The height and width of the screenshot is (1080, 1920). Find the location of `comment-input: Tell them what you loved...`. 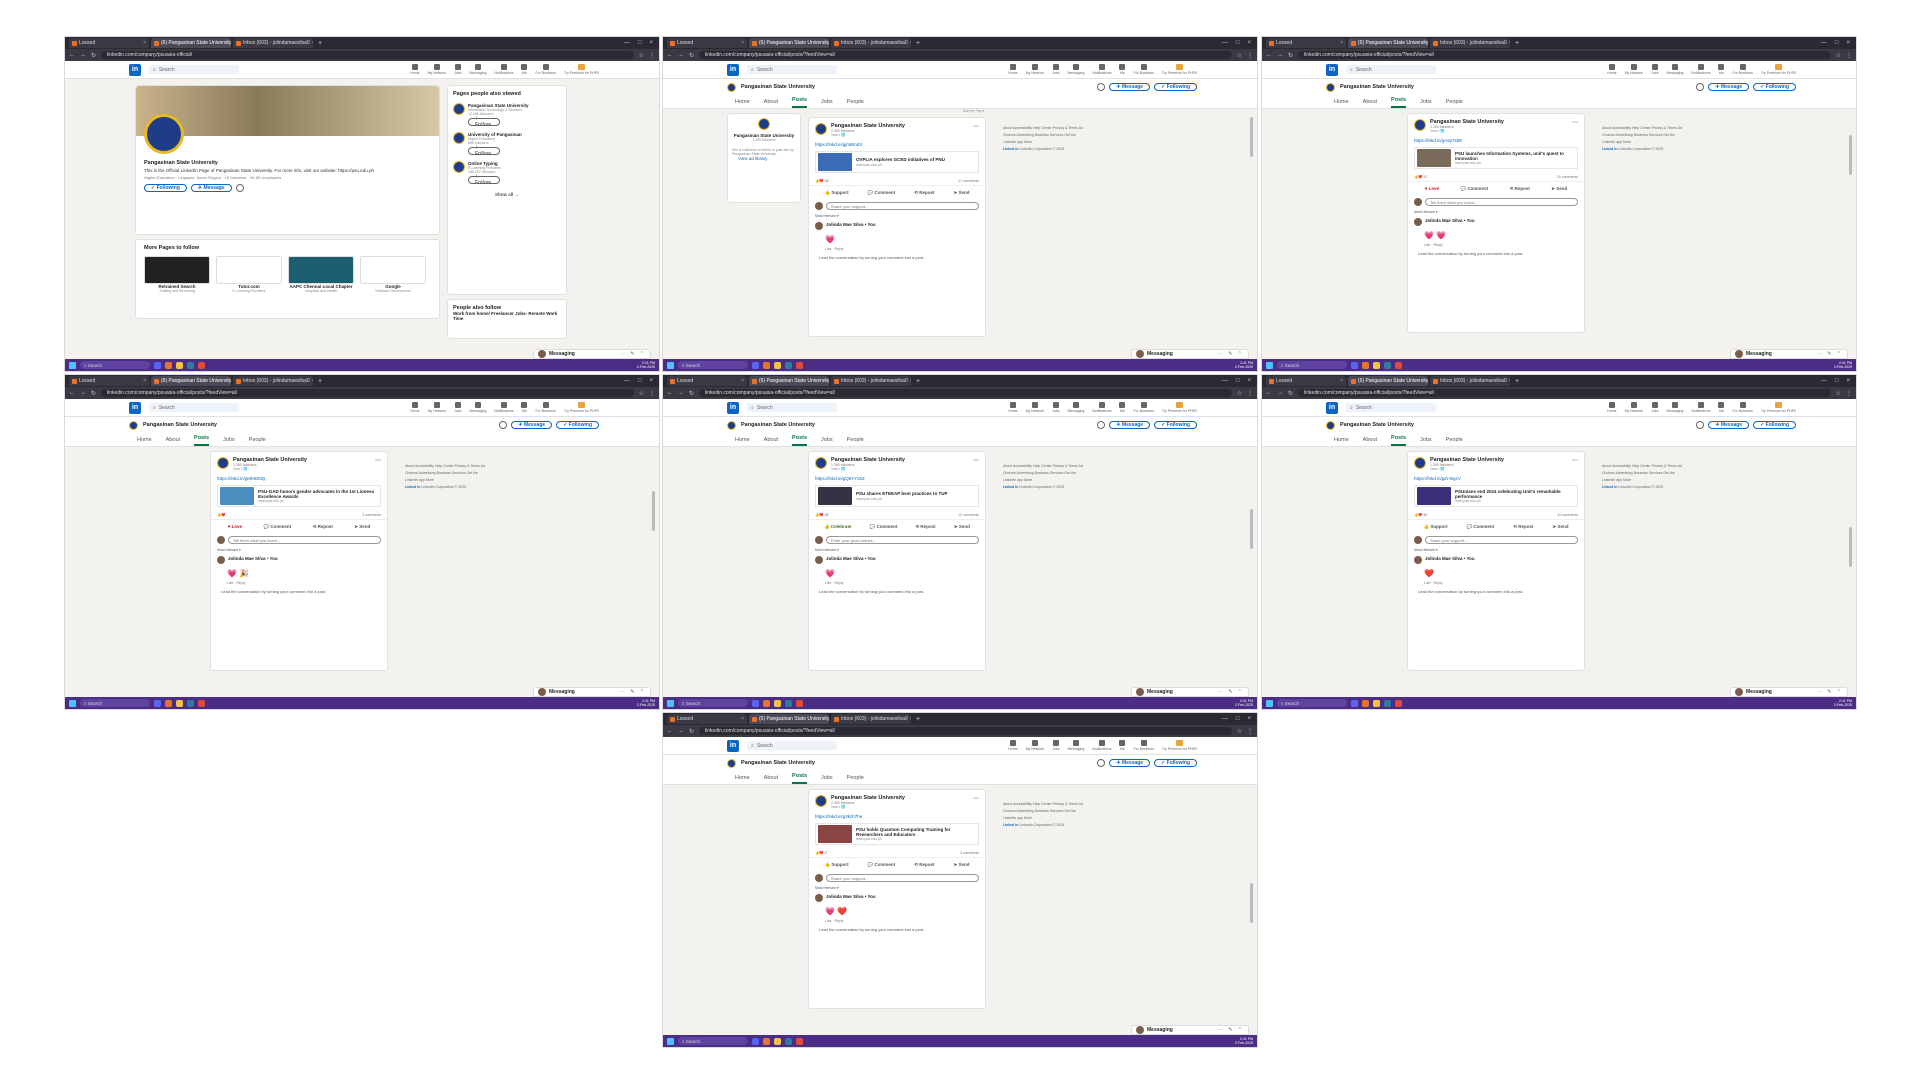

comment-input: Tell them what you loved... is located at coordinates (304, 540).